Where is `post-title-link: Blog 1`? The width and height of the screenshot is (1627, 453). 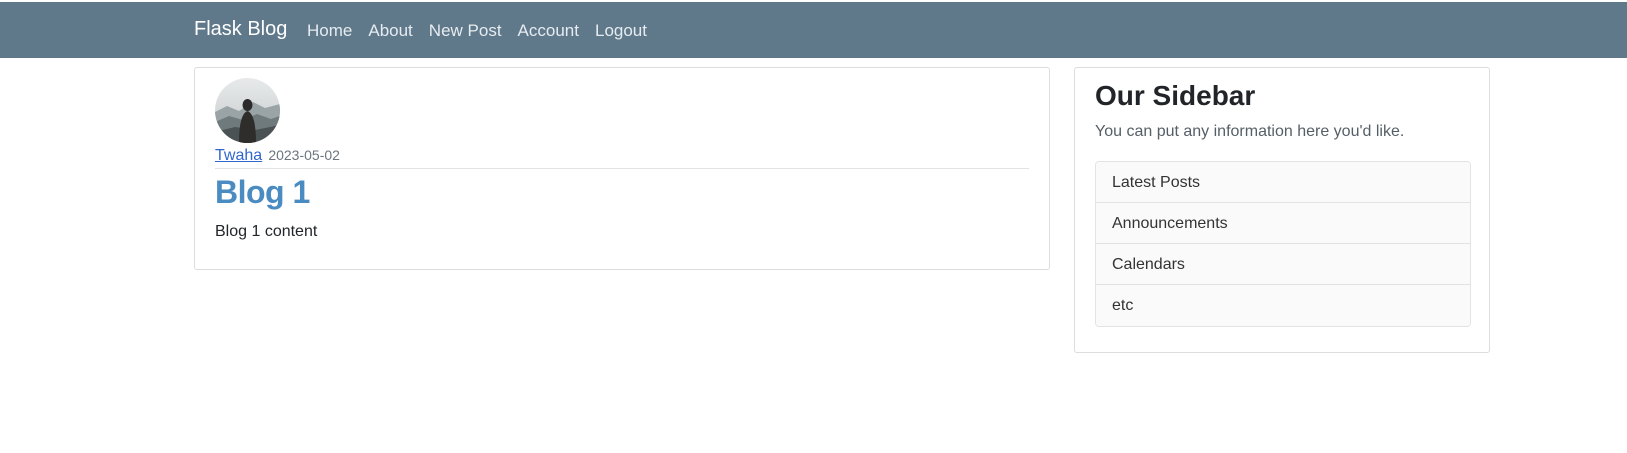
post-title-link: Blog 1 is located at coordinates (262, 192).